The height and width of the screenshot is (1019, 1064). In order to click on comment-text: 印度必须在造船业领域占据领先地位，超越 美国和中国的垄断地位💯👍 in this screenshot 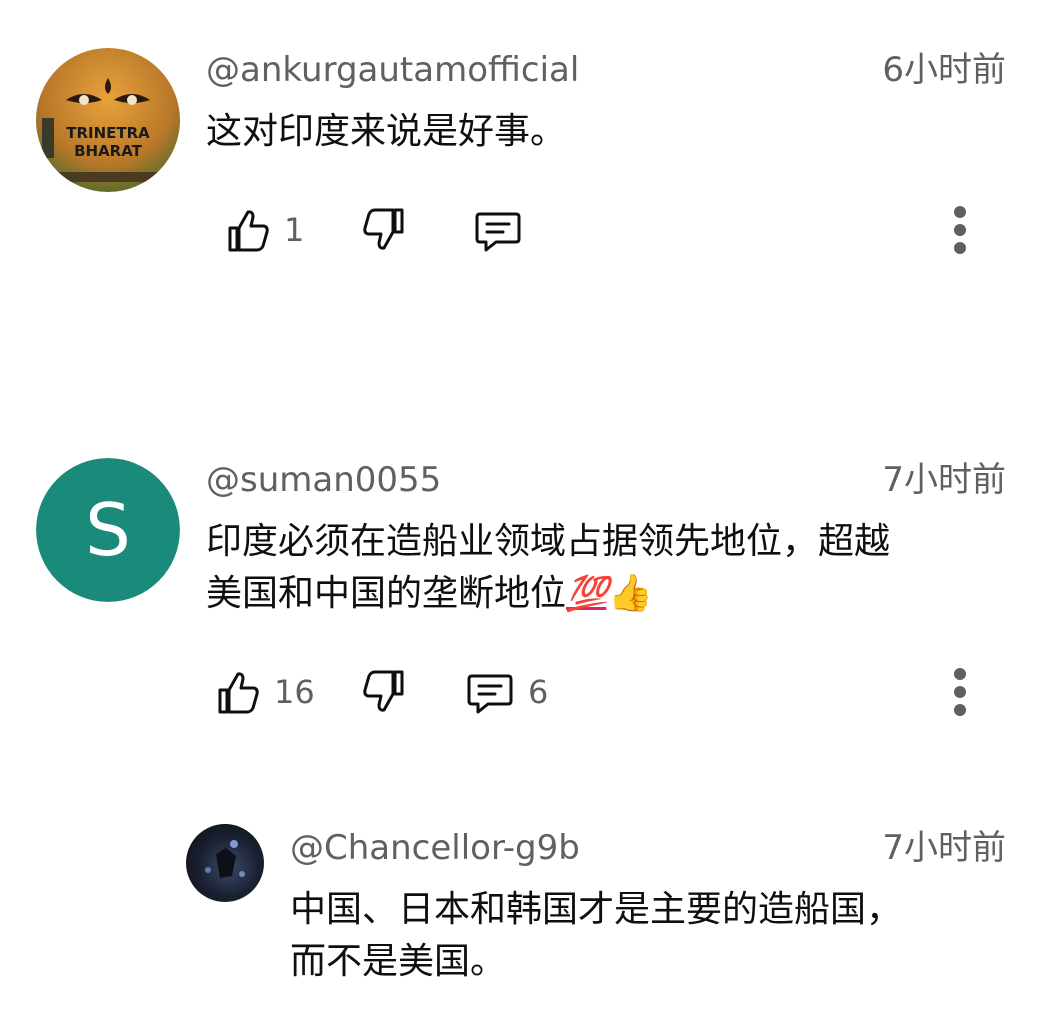, I will do `click(548, 568)`.